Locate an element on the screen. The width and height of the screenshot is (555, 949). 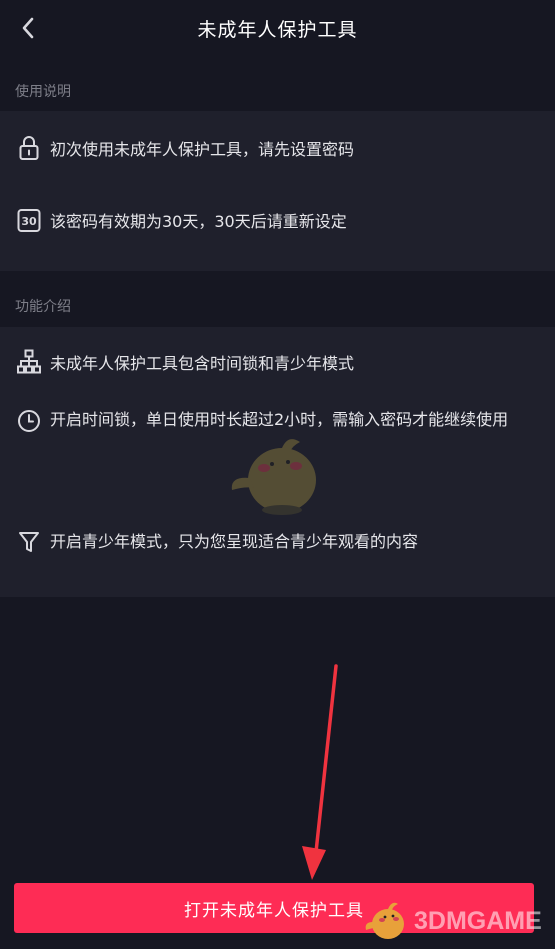
mascot-watermark-icon is located at coordinates (273, 477).